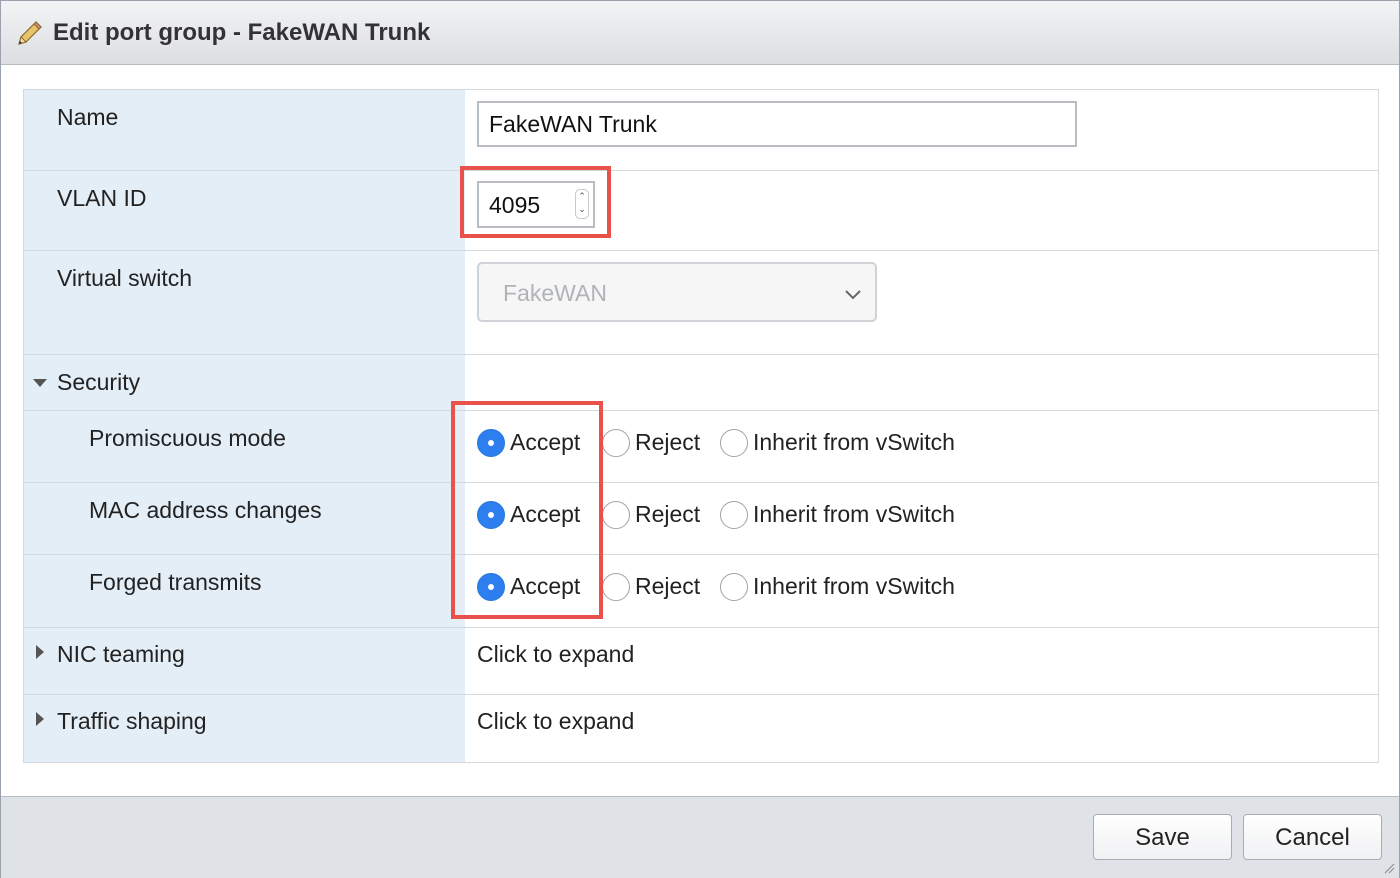  What do you see at coordinates (667, 442) in the screenshot?
I see `promiscuous-reject-label: Reject` at bounding box center [667, 442].